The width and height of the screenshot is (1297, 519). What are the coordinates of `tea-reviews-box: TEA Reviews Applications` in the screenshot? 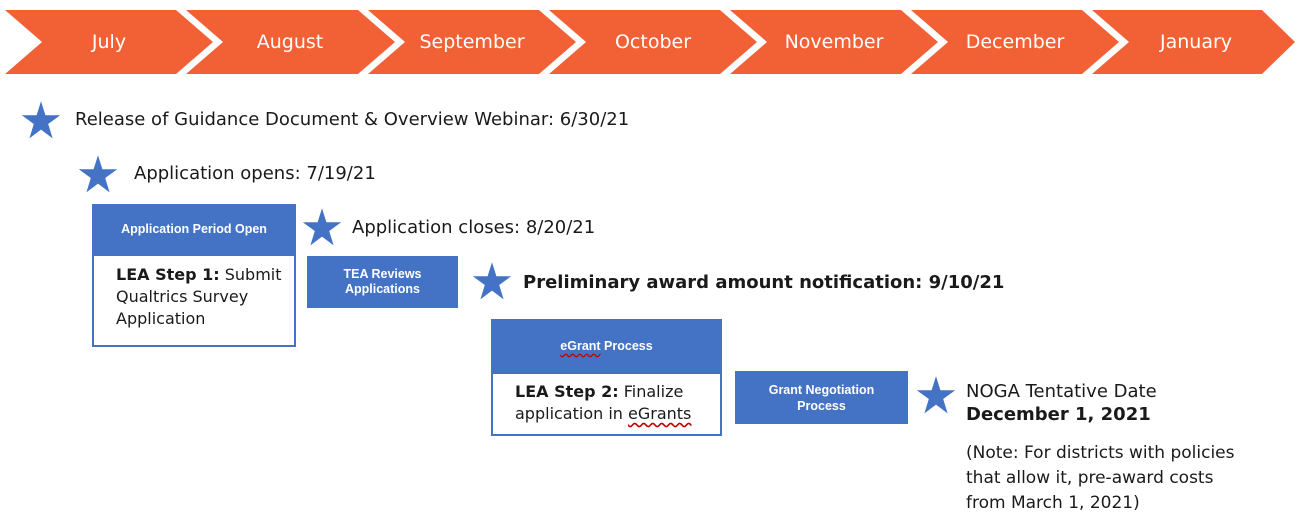 It's located at (382, 282).